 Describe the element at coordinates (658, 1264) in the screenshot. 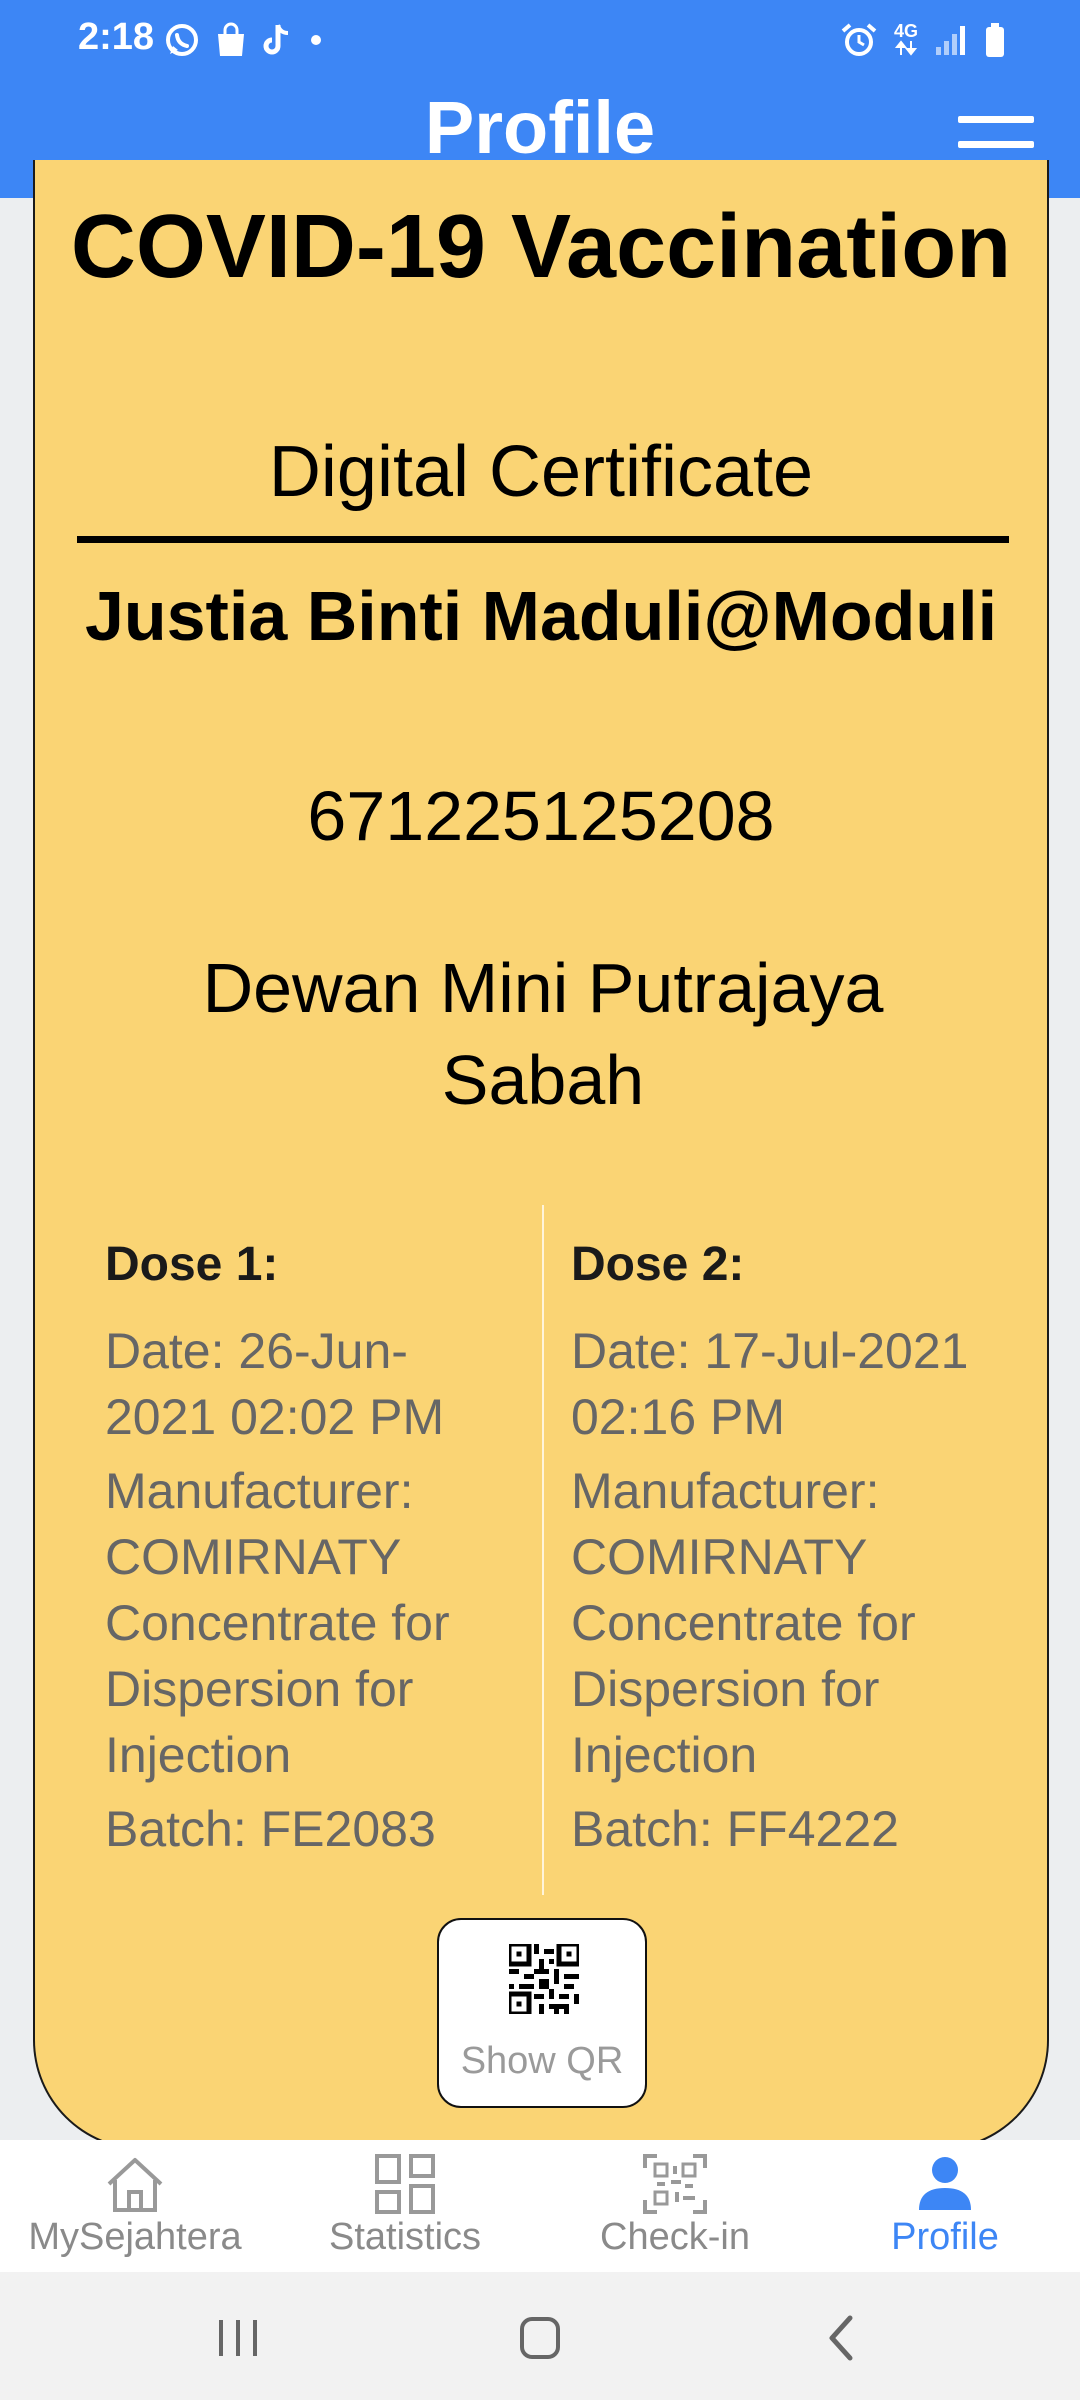

I see `dose-heading: Dose 2:` at that location.